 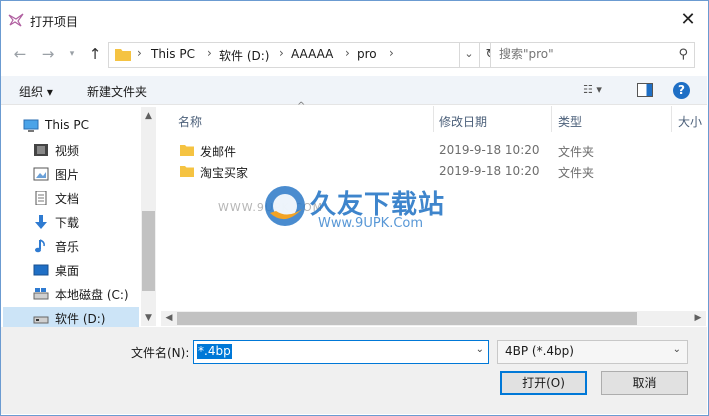 I want to click on sidebar-item-label: This PC, so click(x=67, y=125).